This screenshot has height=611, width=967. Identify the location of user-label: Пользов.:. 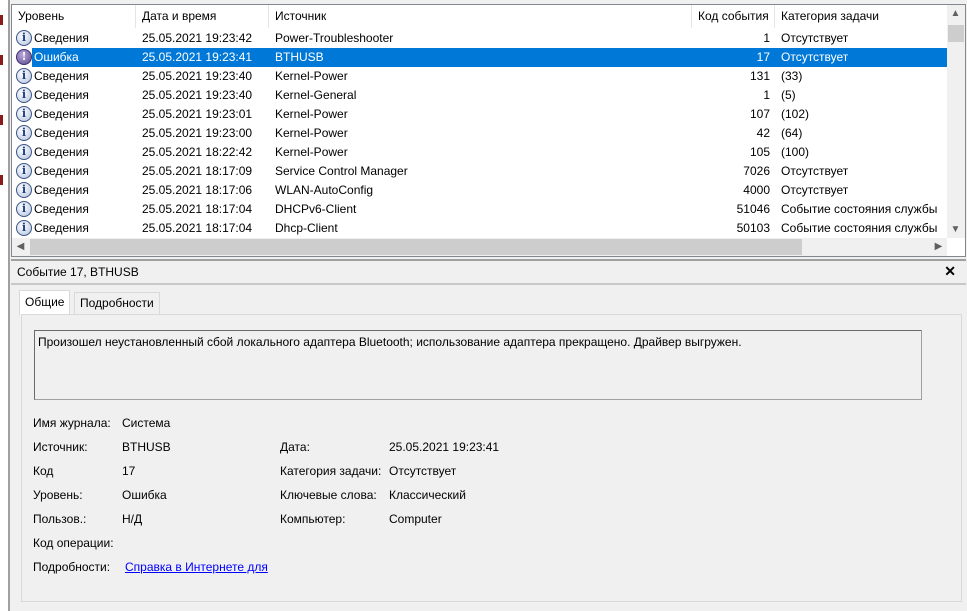
(60, 519).